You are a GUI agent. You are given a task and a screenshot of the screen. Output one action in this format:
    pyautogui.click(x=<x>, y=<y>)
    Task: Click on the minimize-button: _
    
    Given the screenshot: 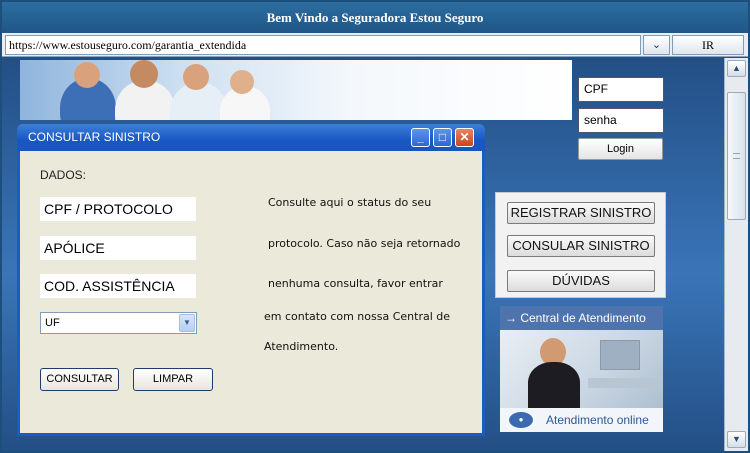 What is the action you would take?
    pyautogui.click(x=420, y=137)
    